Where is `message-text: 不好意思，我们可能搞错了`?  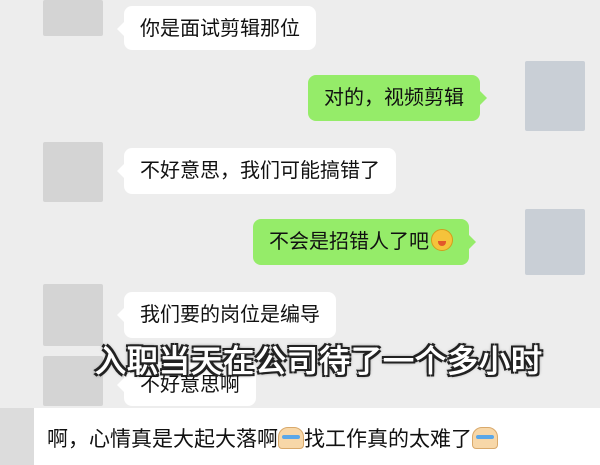 message-text: 不好意思，我们可能搞错了 is located at coordinates (260, 170).